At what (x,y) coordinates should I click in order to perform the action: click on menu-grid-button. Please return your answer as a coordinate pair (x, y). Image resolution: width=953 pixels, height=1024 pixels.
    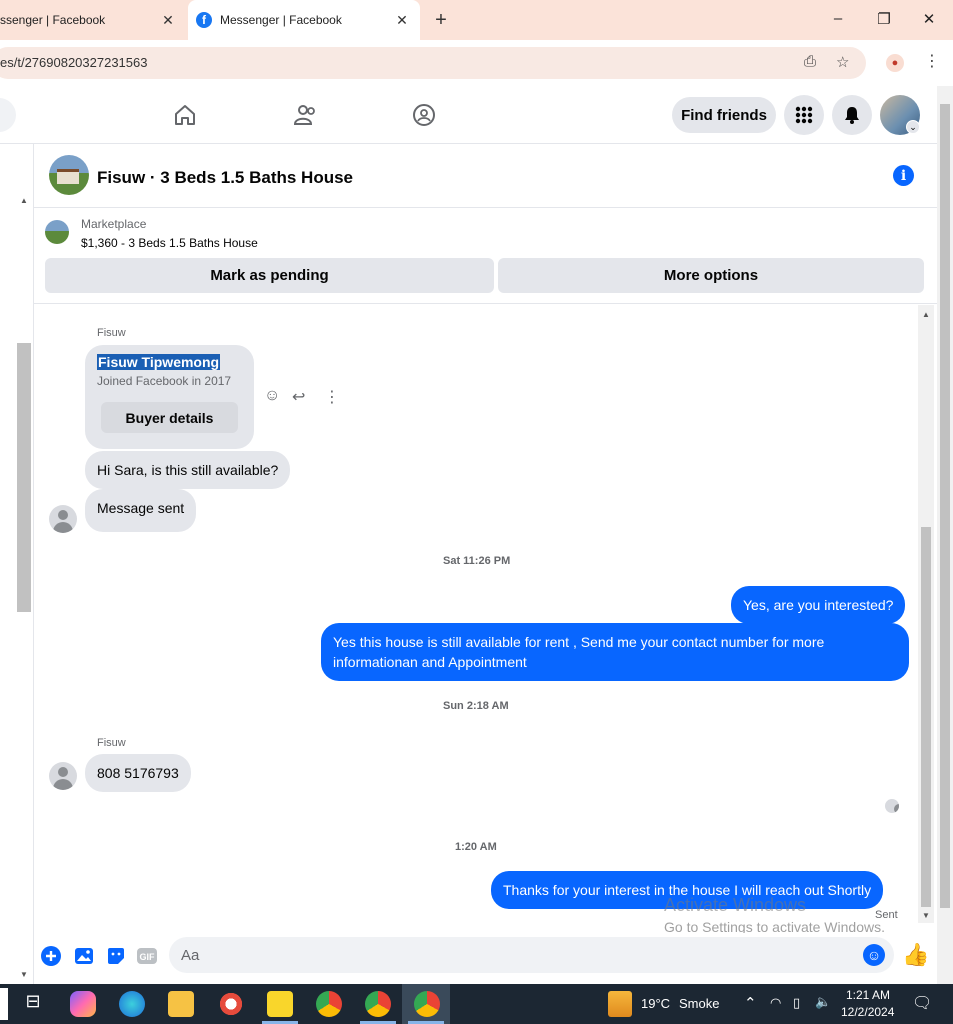
    Looking at the image, I should click on (804, 115).